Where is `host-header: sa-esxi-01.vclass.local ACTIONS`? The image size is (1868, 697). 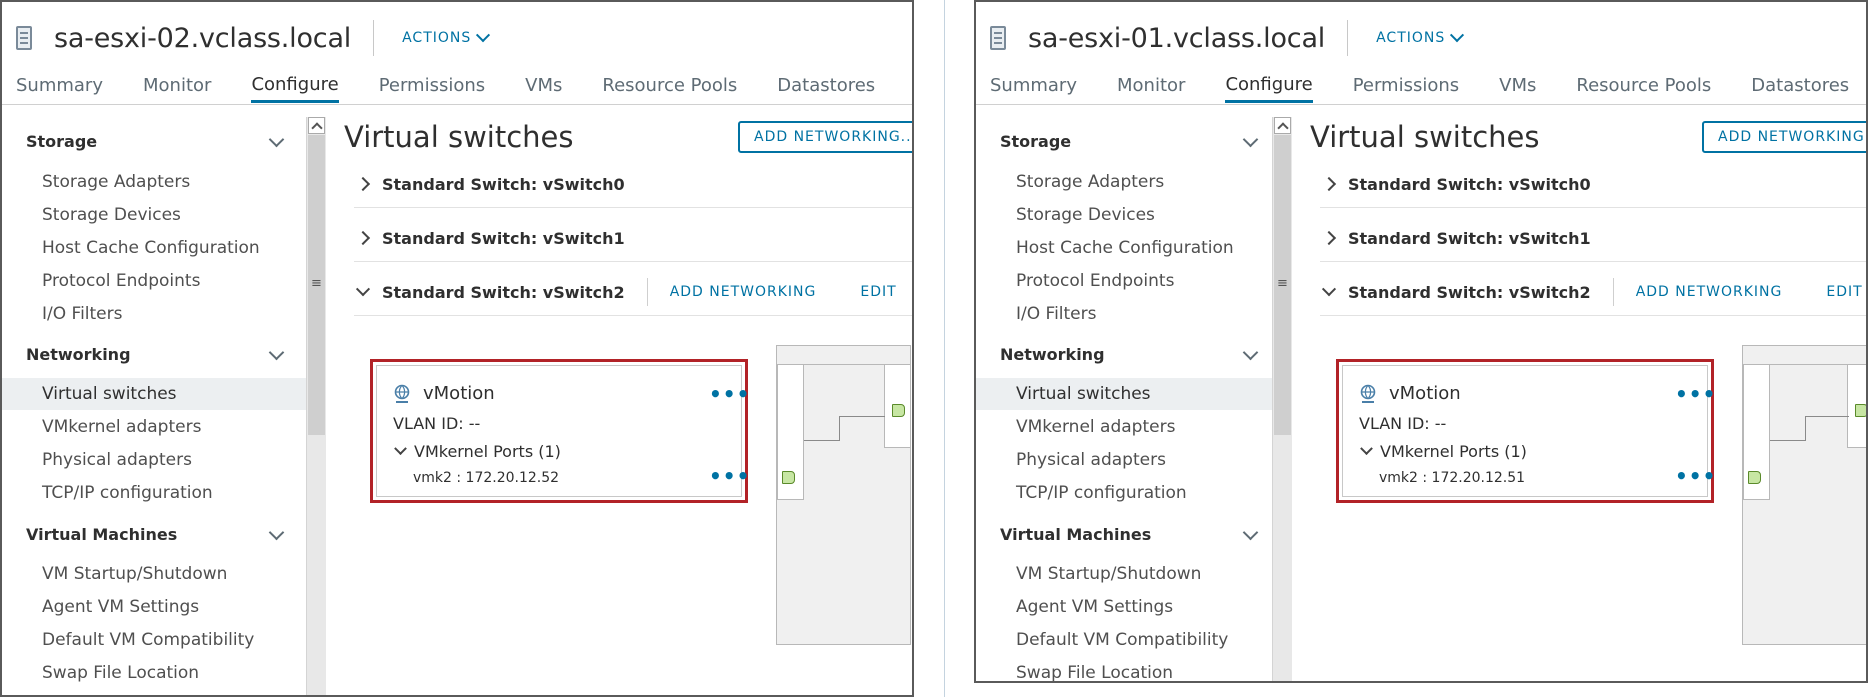 host-header: sa-esxi-01.vclass.local ACTIONS is located at coordinates (1227, 38).